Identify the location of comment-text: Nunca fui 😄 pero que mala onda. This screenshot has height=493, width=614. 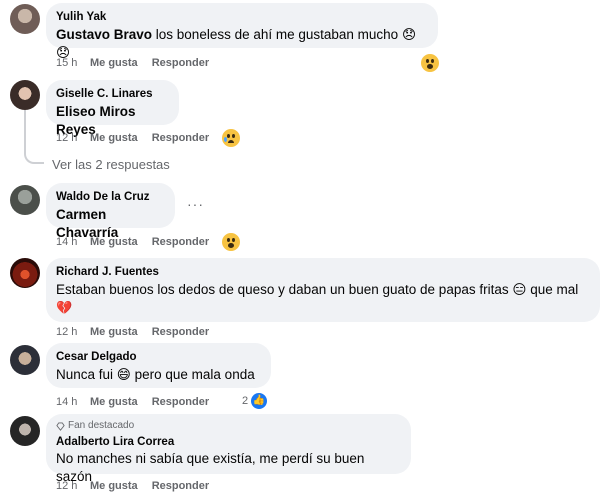
(155, 374).